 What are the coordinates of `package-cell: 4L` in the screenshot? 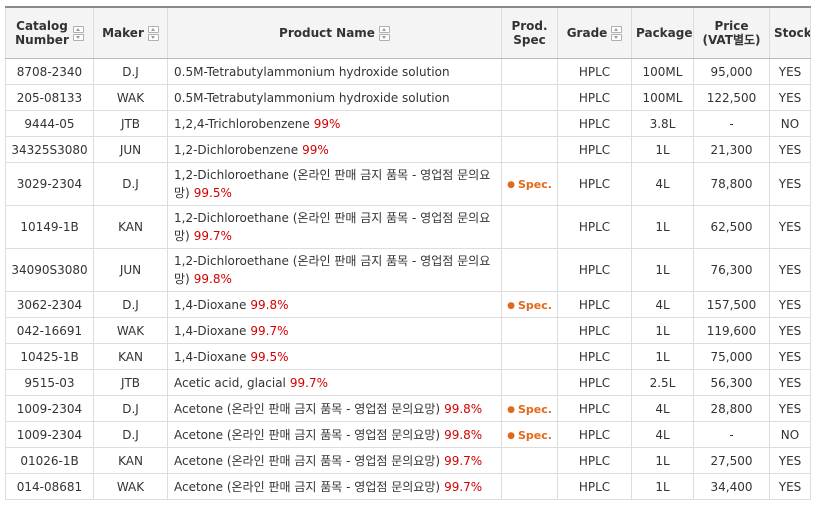 It's located at (662, 434).